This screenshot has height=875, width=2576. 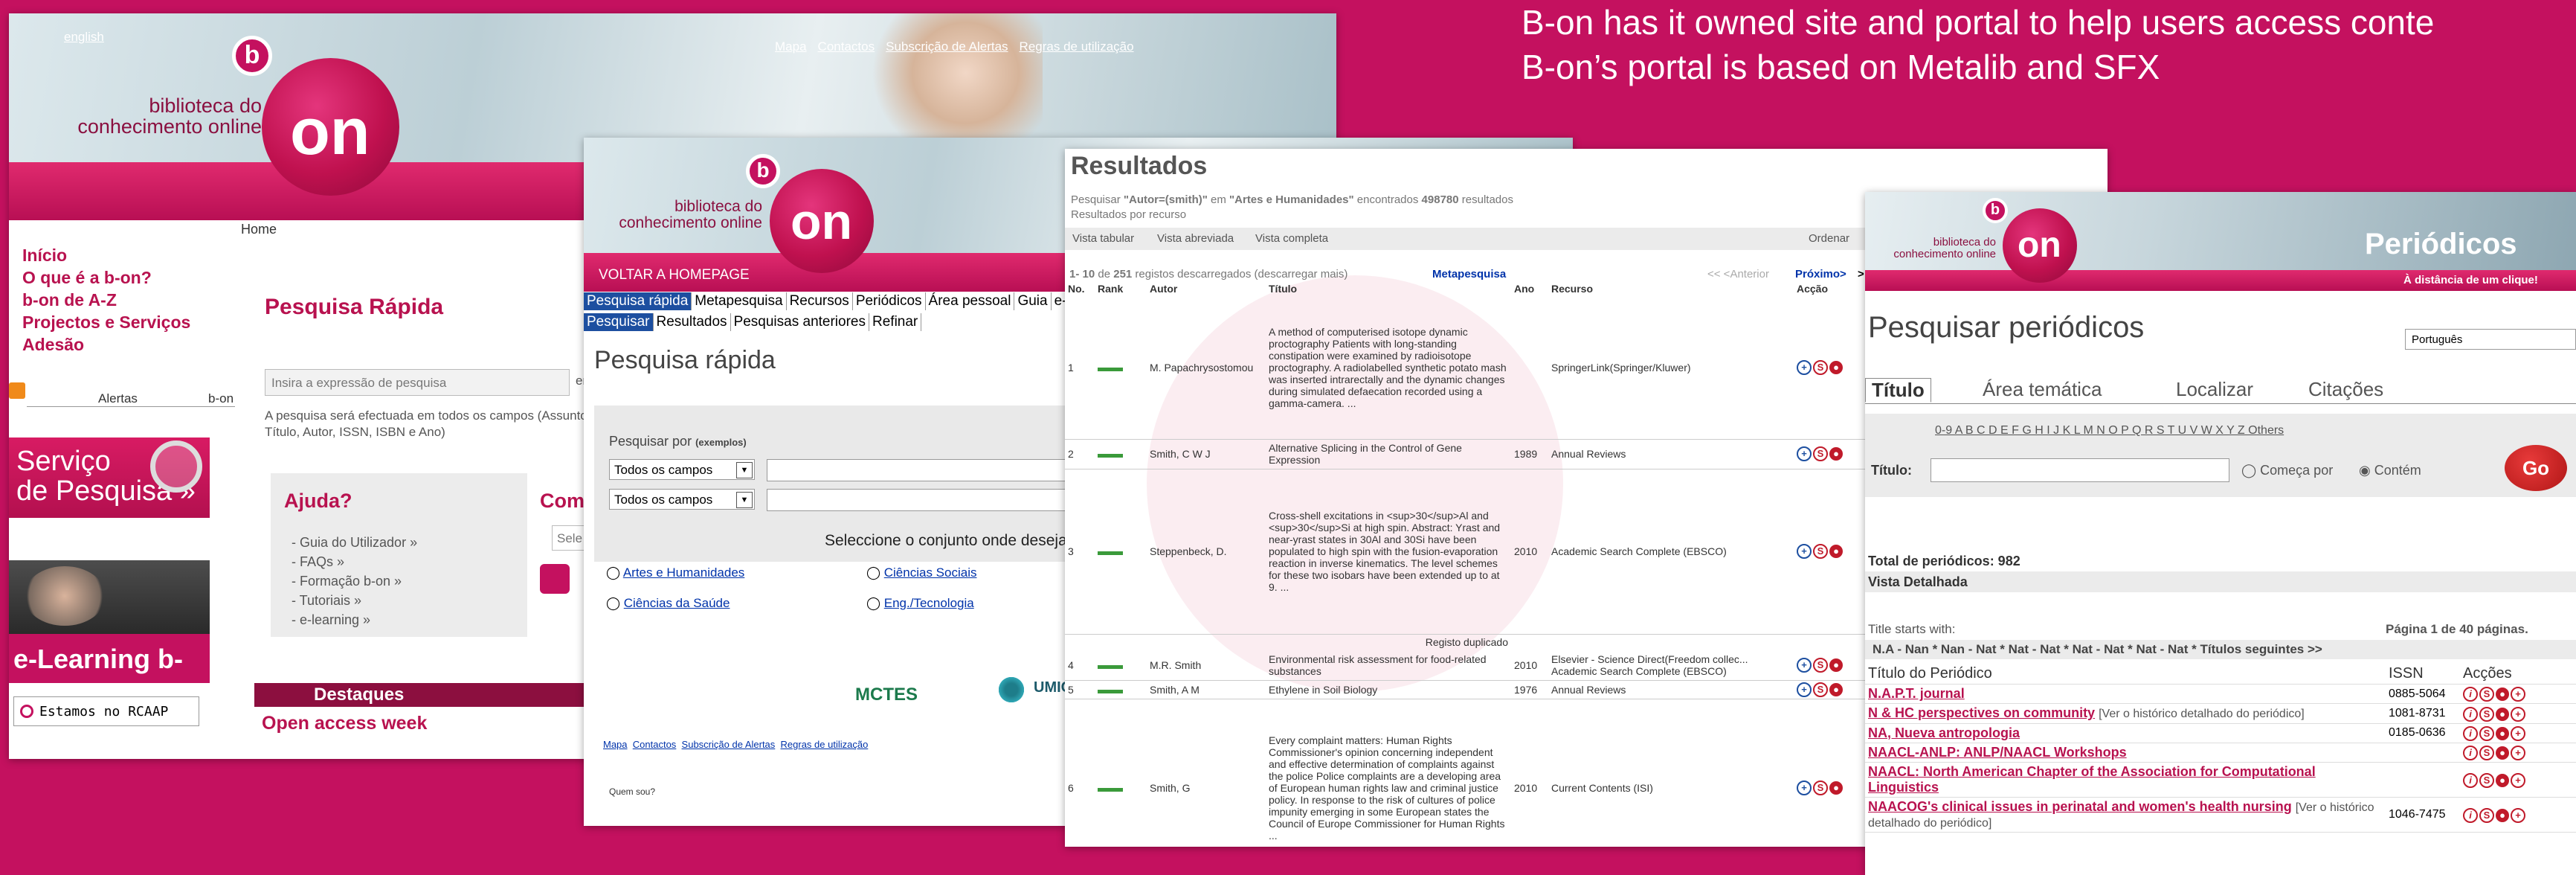 What do you see at coordinates (889, 301) in the screenshot?
I see `tab-periodicos: Periódicos` at bounding box center [889, 301].